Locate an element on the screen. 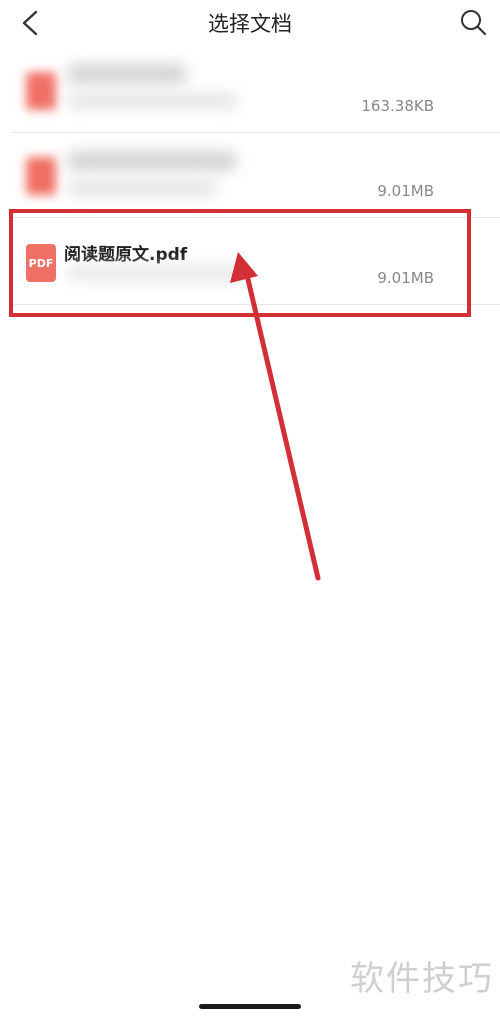 The image size is (500, 1022). highlight-box is located at coordinates (240, 263).